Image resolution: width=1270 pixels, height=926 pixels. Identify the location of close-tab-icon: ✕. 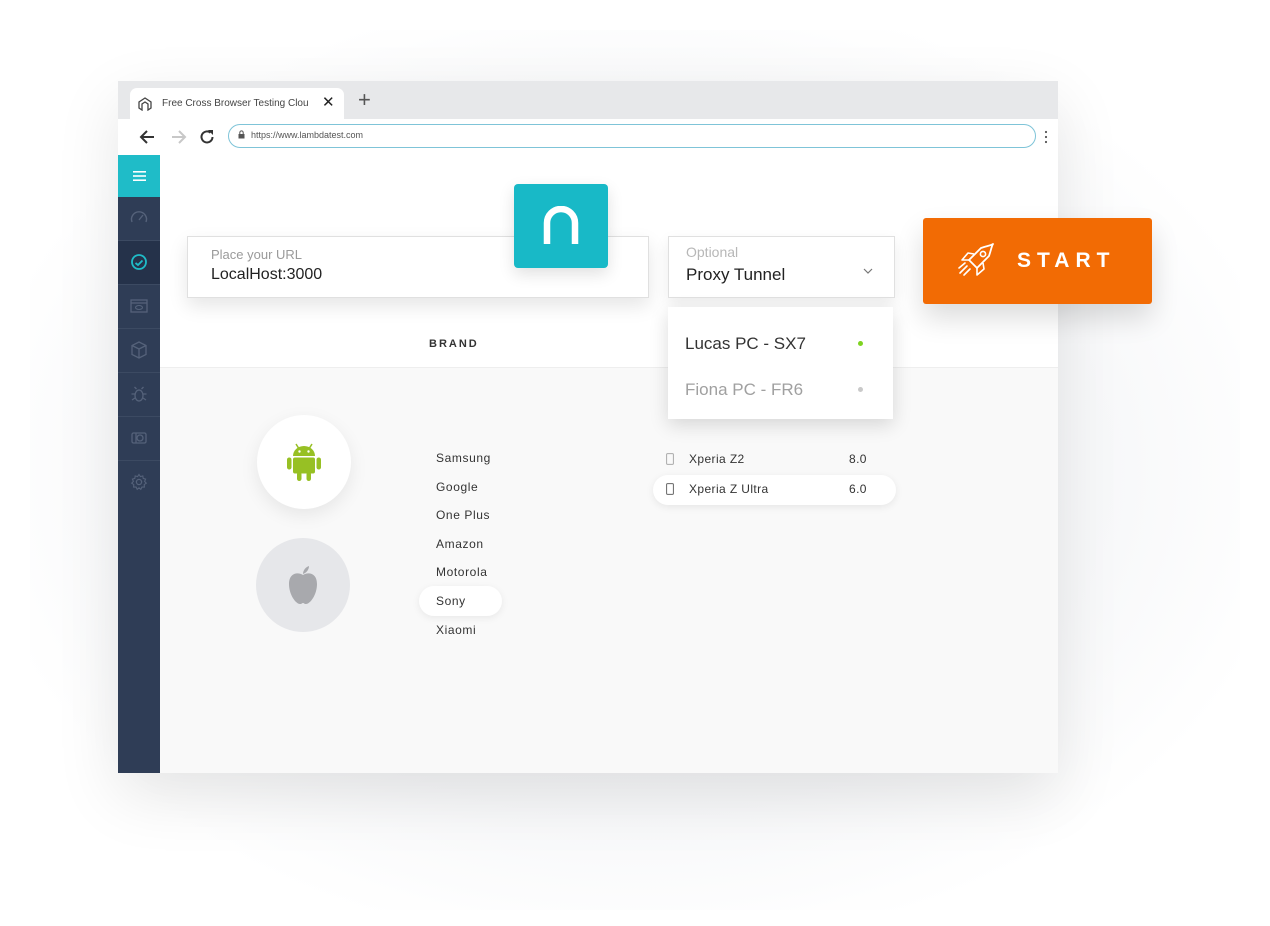
(328, 103).